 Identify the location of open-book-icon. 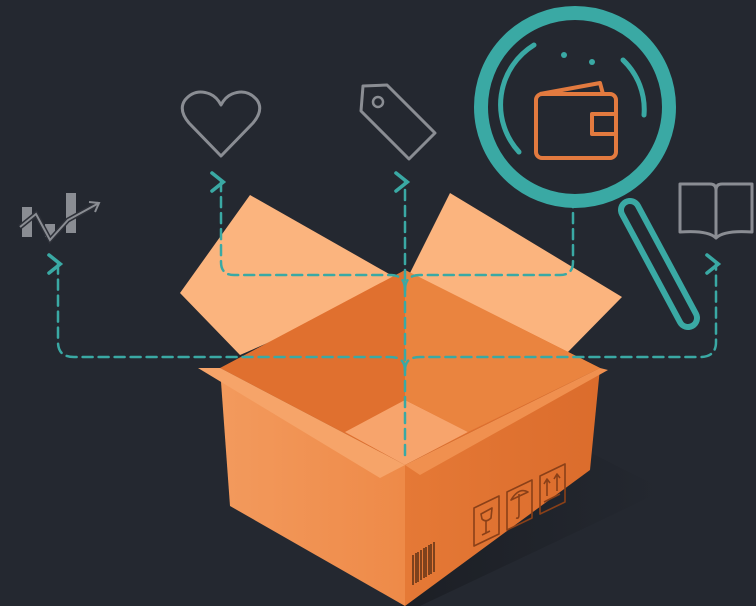
(716, 211).